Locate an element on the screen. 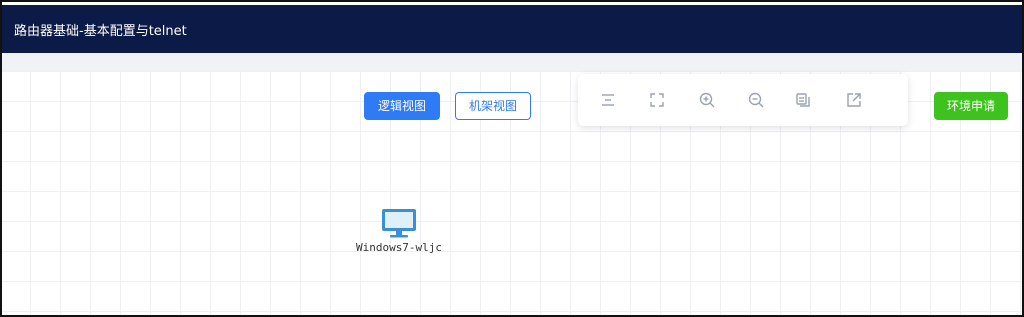  topology-node-windows7: Windows7-wljc is located at coordinates (399, 237).